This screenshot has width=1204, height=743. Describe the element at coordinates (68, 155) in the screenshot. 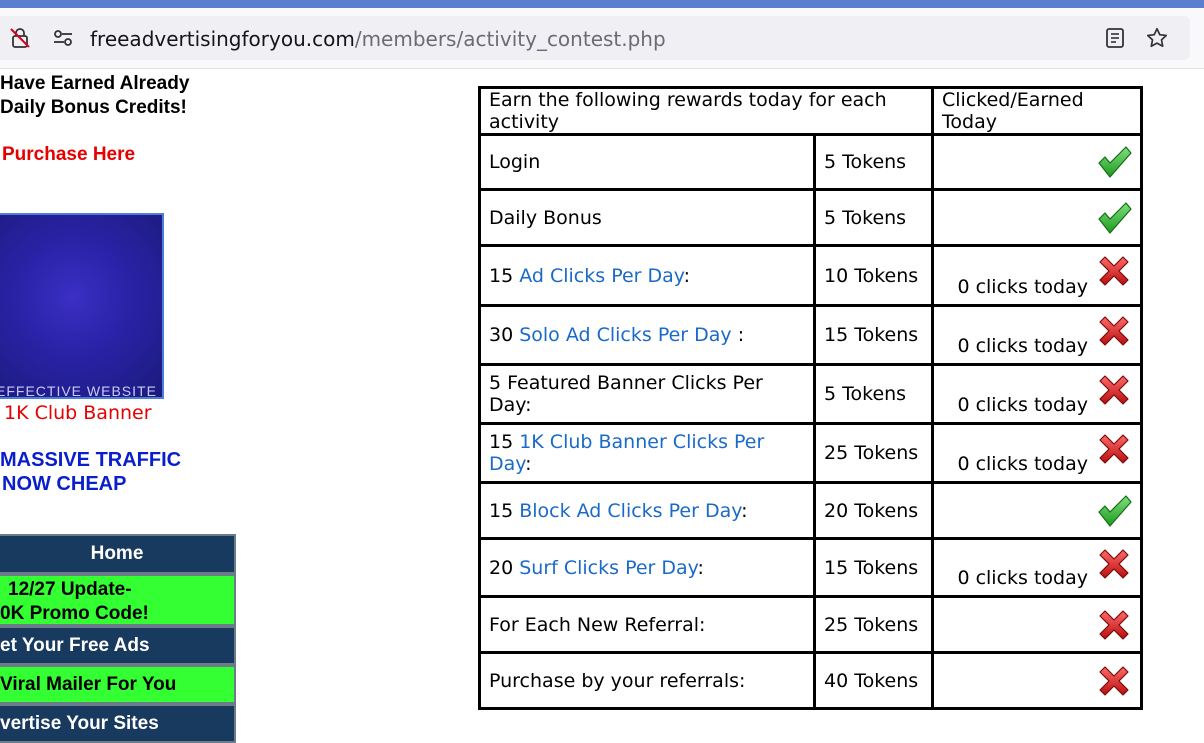

I see `purchase-link: Purchase Here` at that location.